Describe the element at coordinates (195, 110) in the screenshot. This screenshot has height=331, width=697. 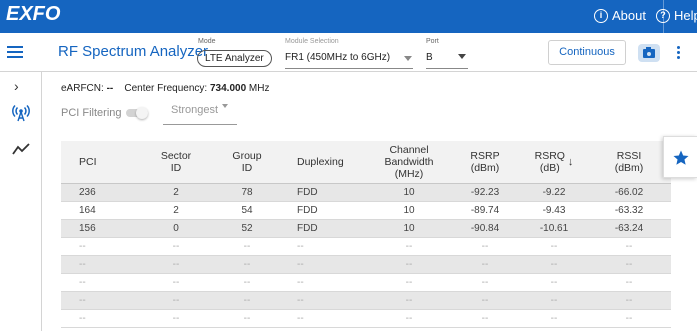
I see `strongest-value: Strongest` at that location.